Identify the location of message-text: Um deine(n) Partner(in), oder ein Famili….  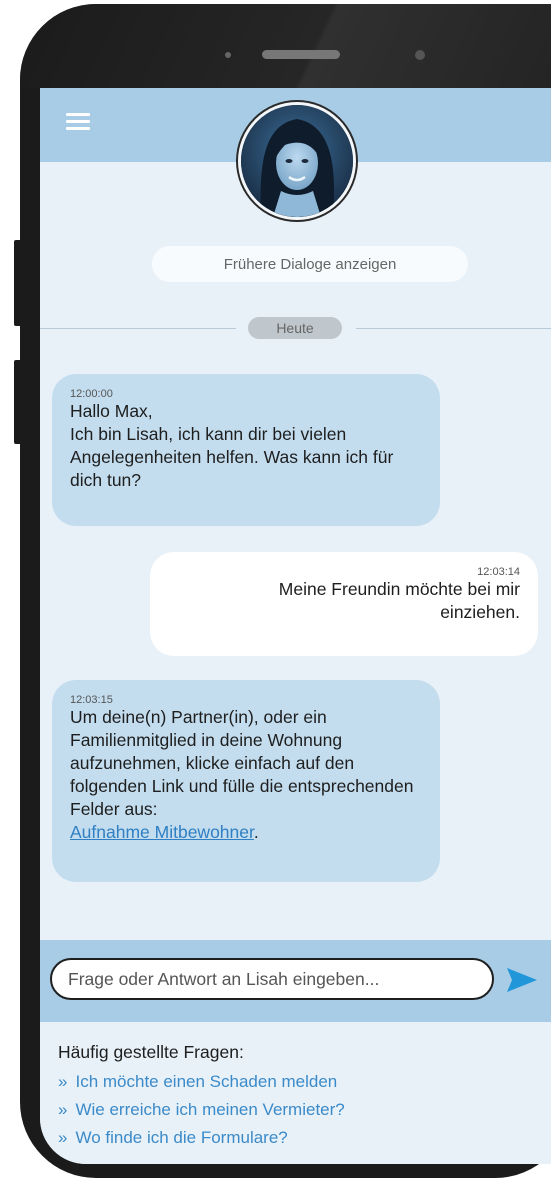
(242, 763).